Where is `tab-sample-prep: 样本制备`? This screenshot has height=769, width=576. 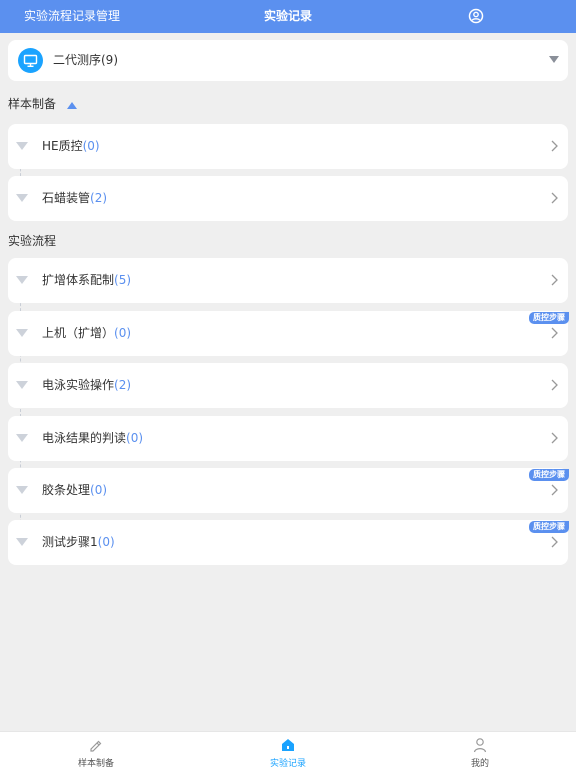 tab-sample-prep: 样本制备 is located at coordinates (96, 750).